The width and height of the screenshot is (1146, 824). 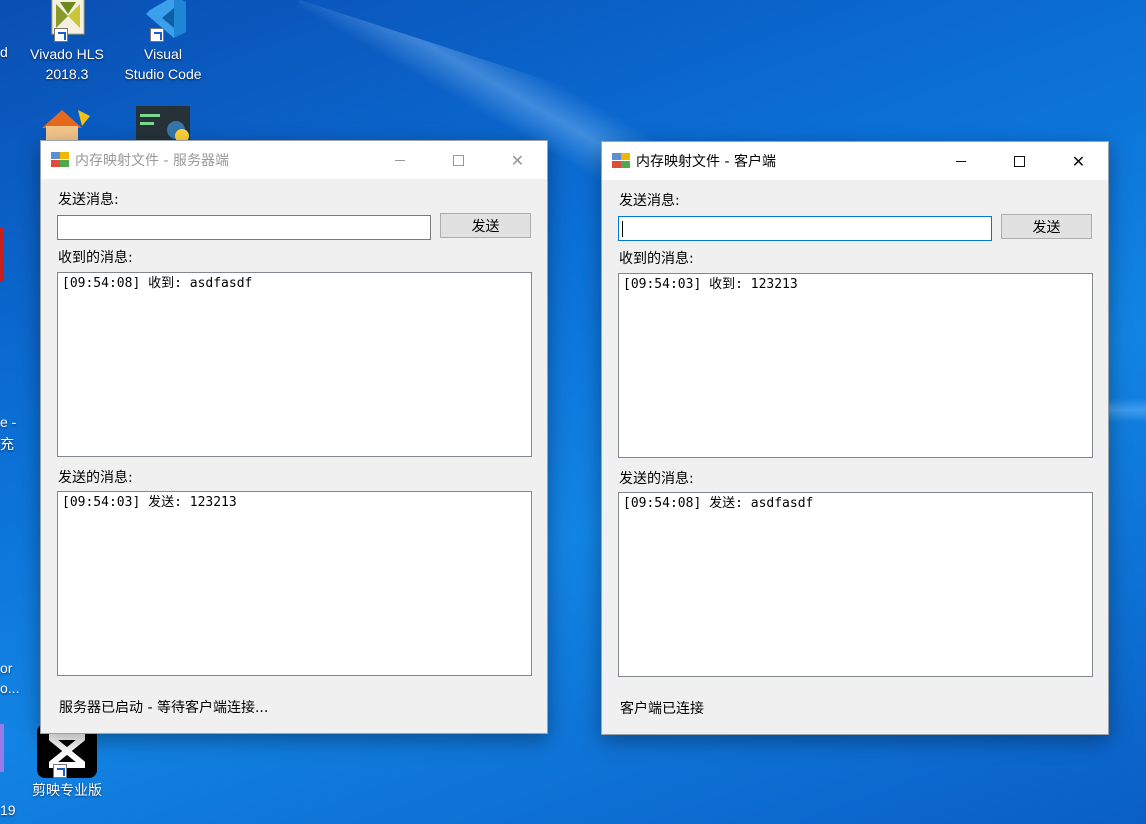 I want to click on title-bar: 内存映射文件 - 服务器端 ✕, so click(x=294, y=160).